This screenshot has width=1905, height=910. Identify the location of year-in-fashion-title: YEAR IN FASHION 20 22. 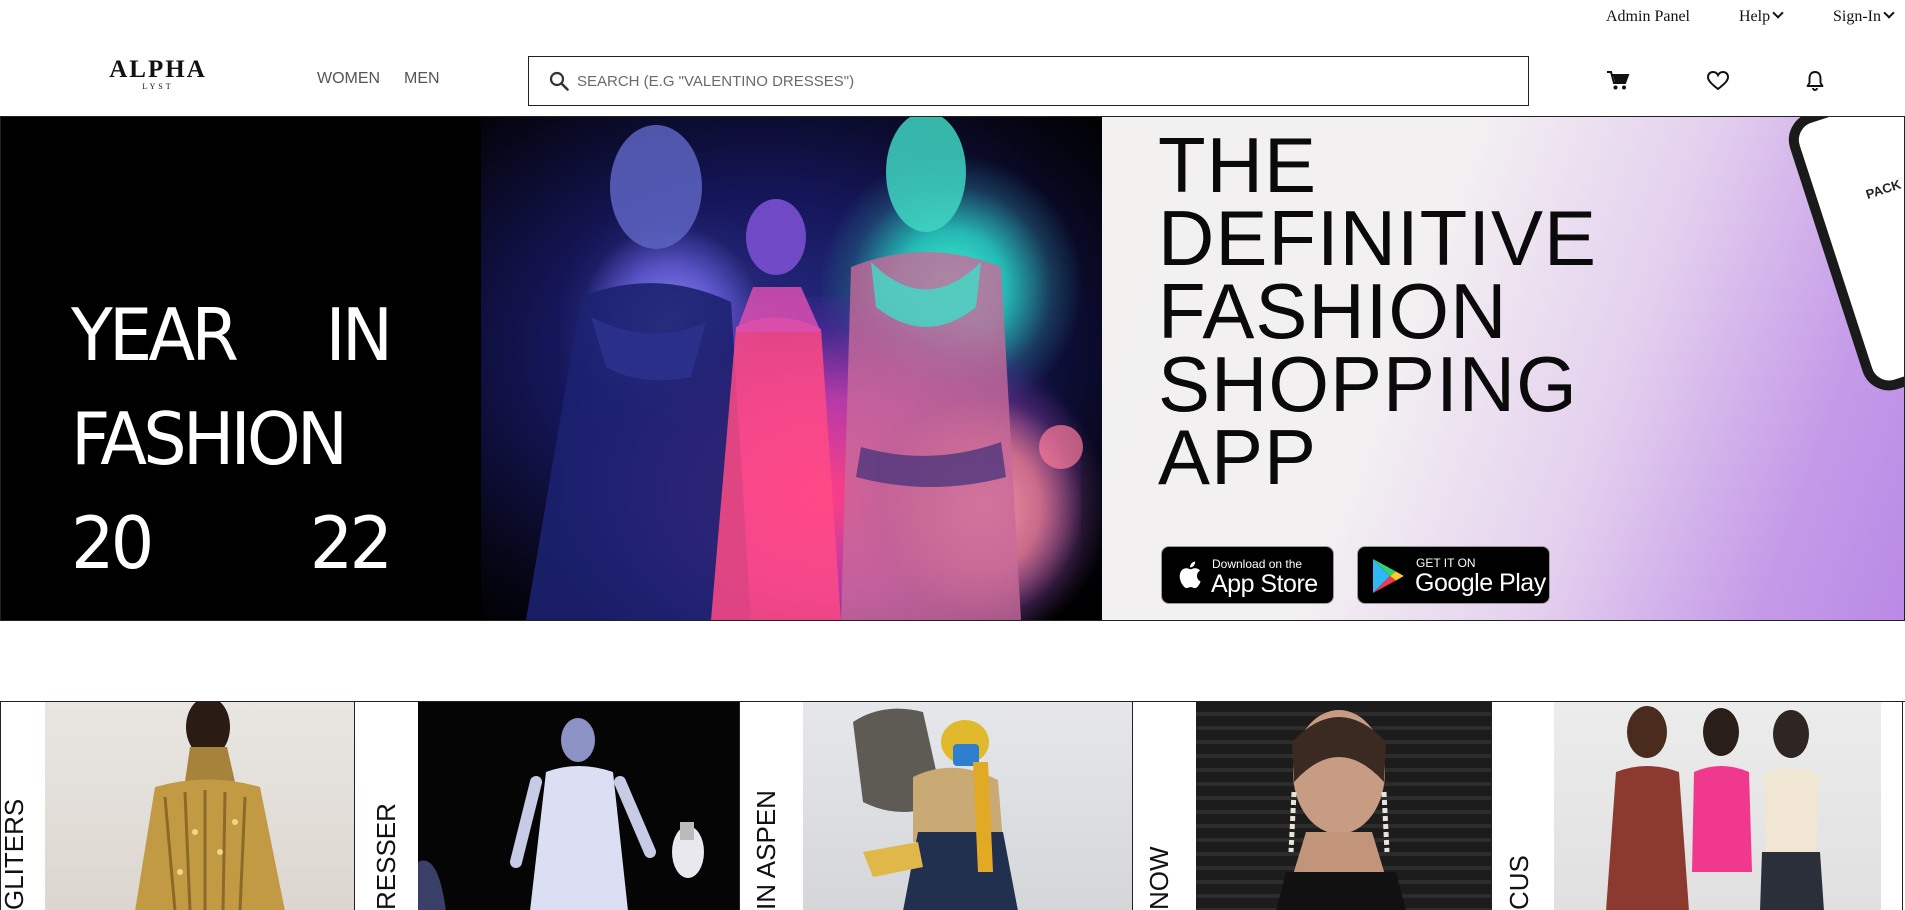
(232, 438).